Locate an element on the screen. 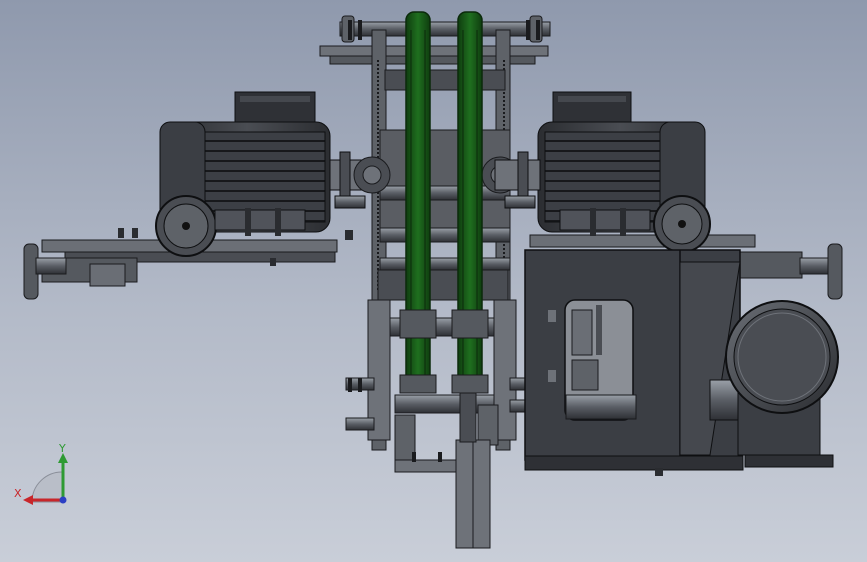 The image size is (867, 562). left-conveyor-belt is located at coordinates (418, 202).